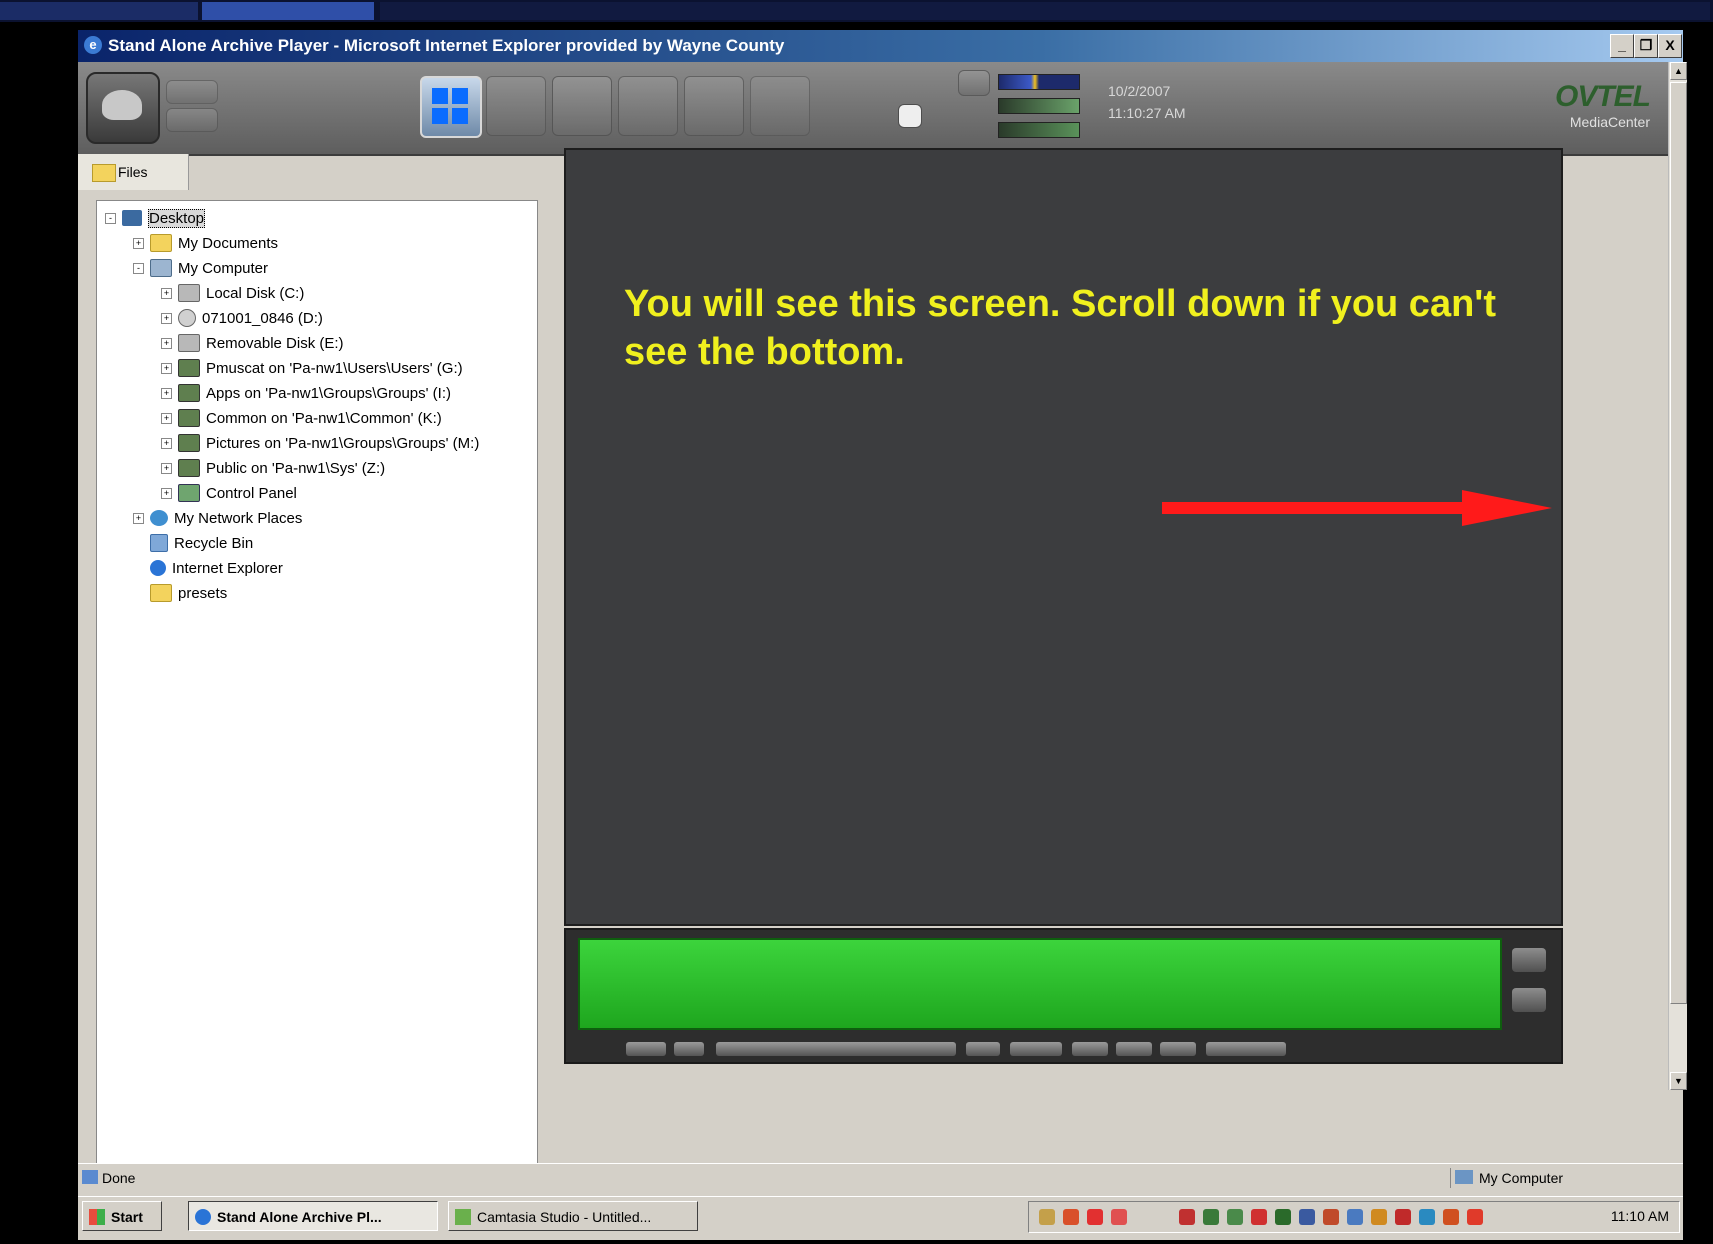 The width and height of the screenshot is (1713, 1244). I want to click on timeline-bar, so click(1040, 984).